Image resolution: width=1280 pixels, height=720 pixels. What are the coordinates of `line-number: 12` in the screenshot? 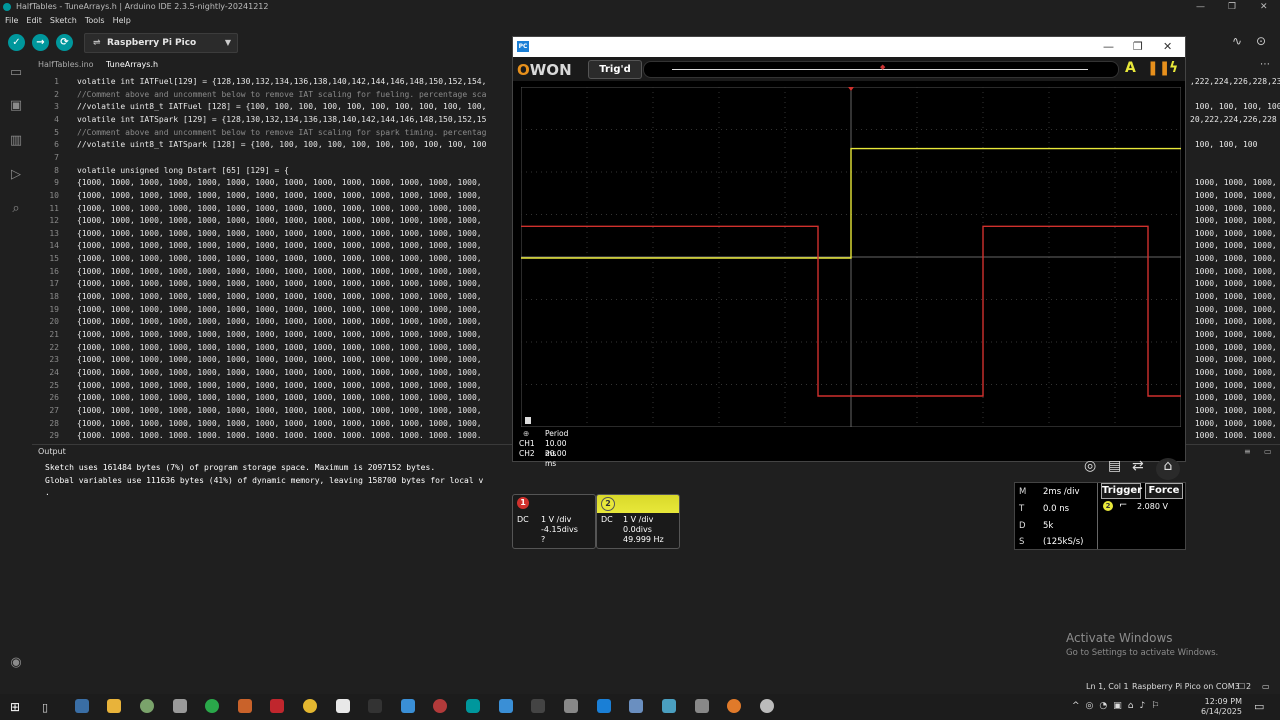 It's located at (54, 221).